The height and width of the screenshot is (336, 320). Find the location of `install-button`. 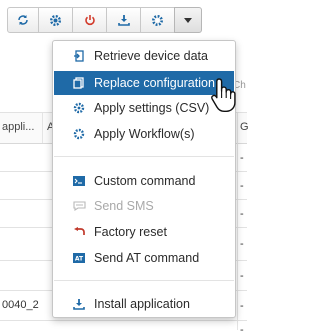

install-button is located at coordinates (123, 20).